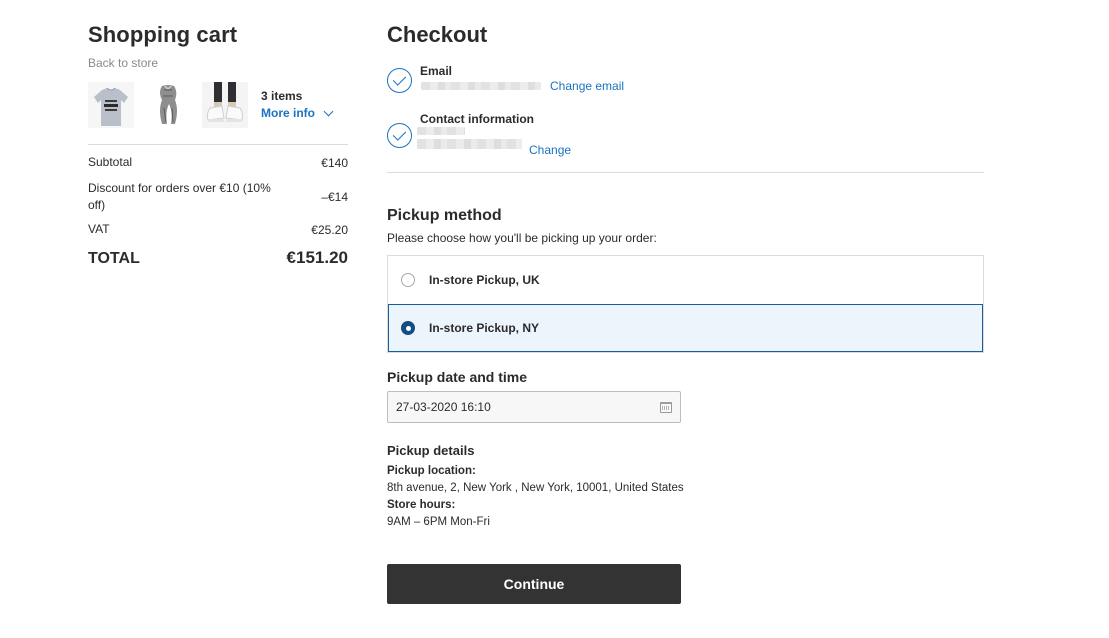 This screenshot has height=638, width=1109. Describe the element at coordinates (685, 85) in the screenshot. I see `email-step: Email Change email` at that location.